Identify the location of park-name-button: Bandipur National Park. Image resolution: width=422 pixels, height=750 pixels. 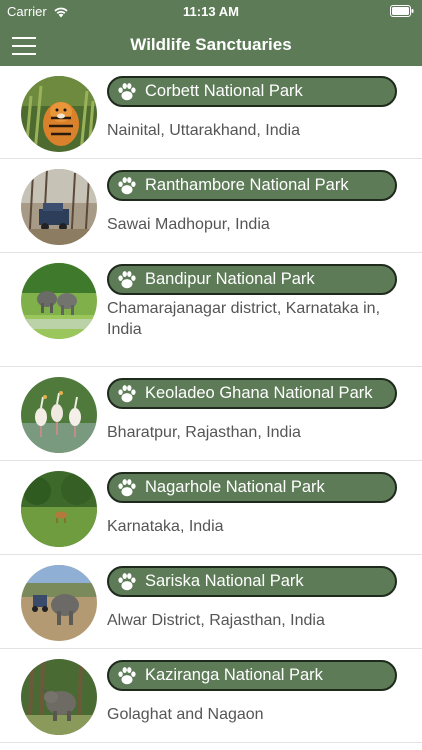
(252, 279).